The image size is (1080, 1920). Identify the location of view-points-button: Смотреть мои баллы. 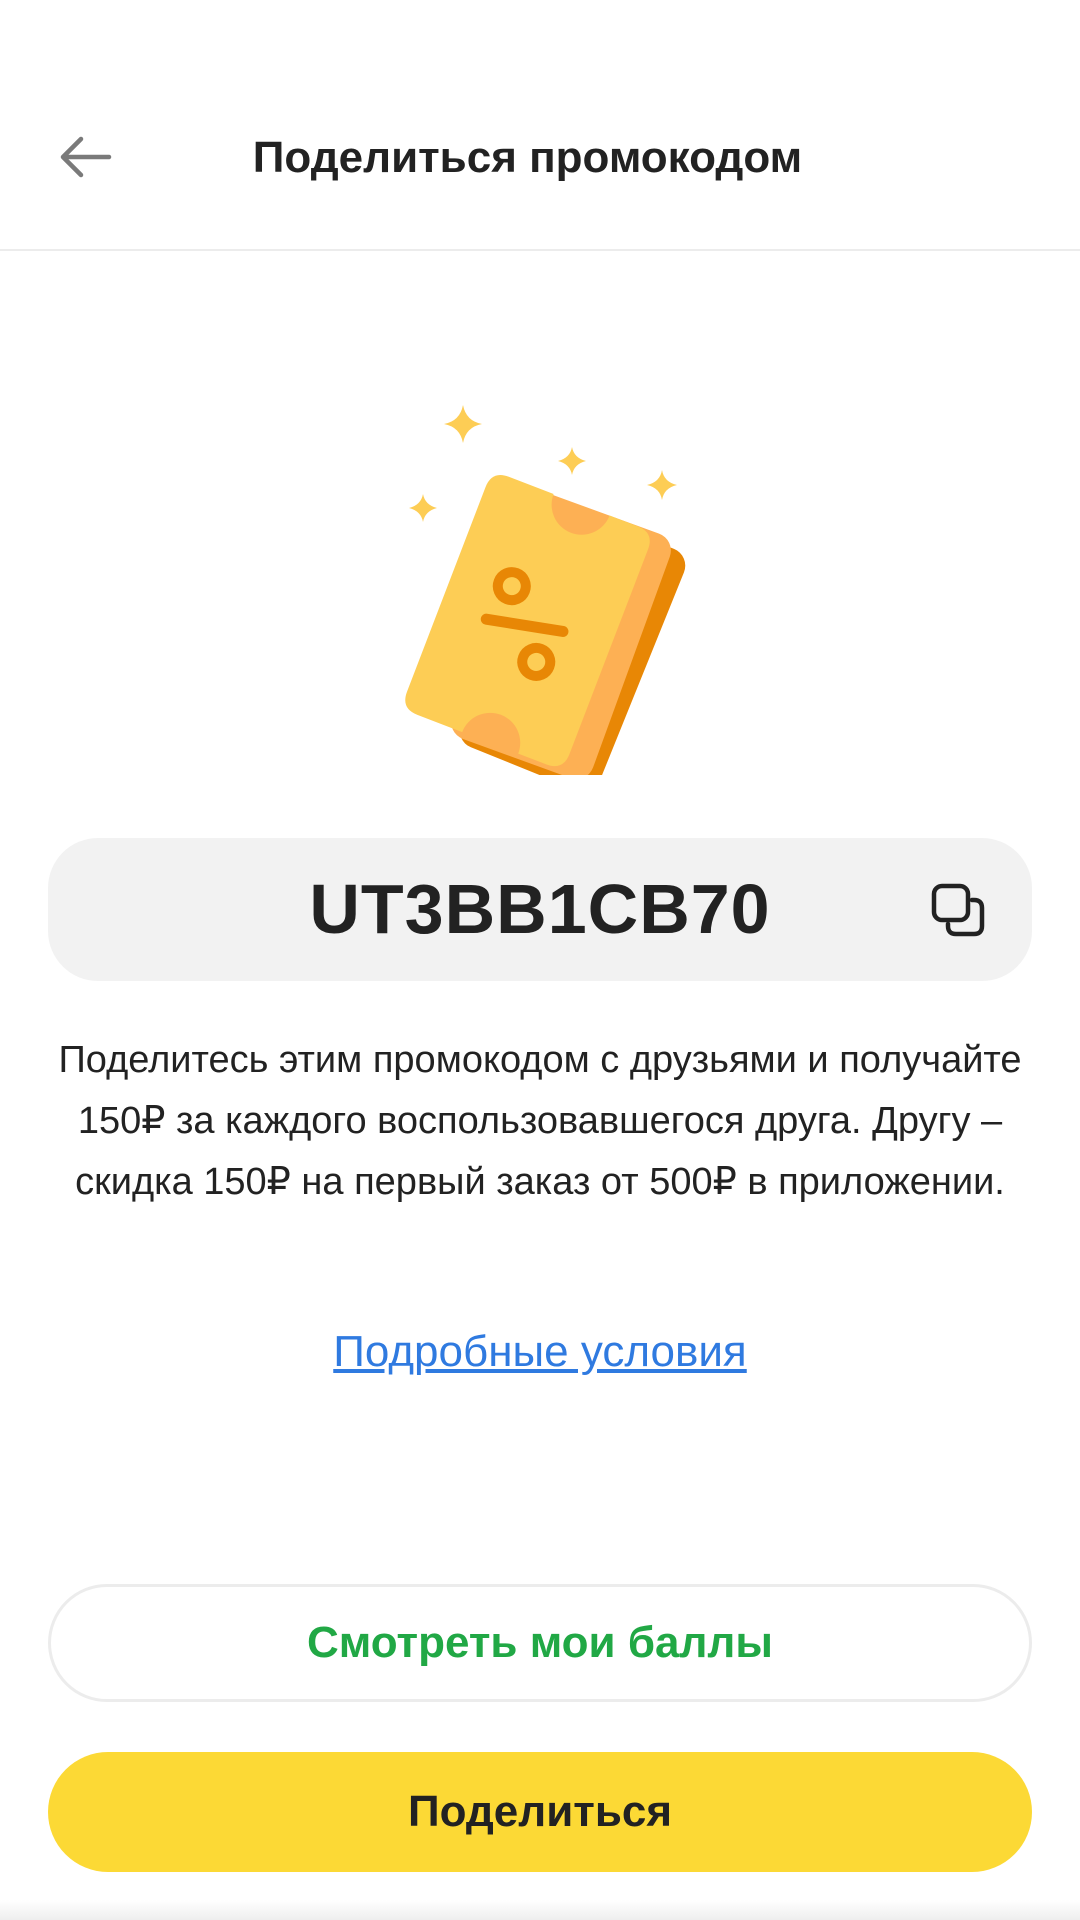
(540, 1643).